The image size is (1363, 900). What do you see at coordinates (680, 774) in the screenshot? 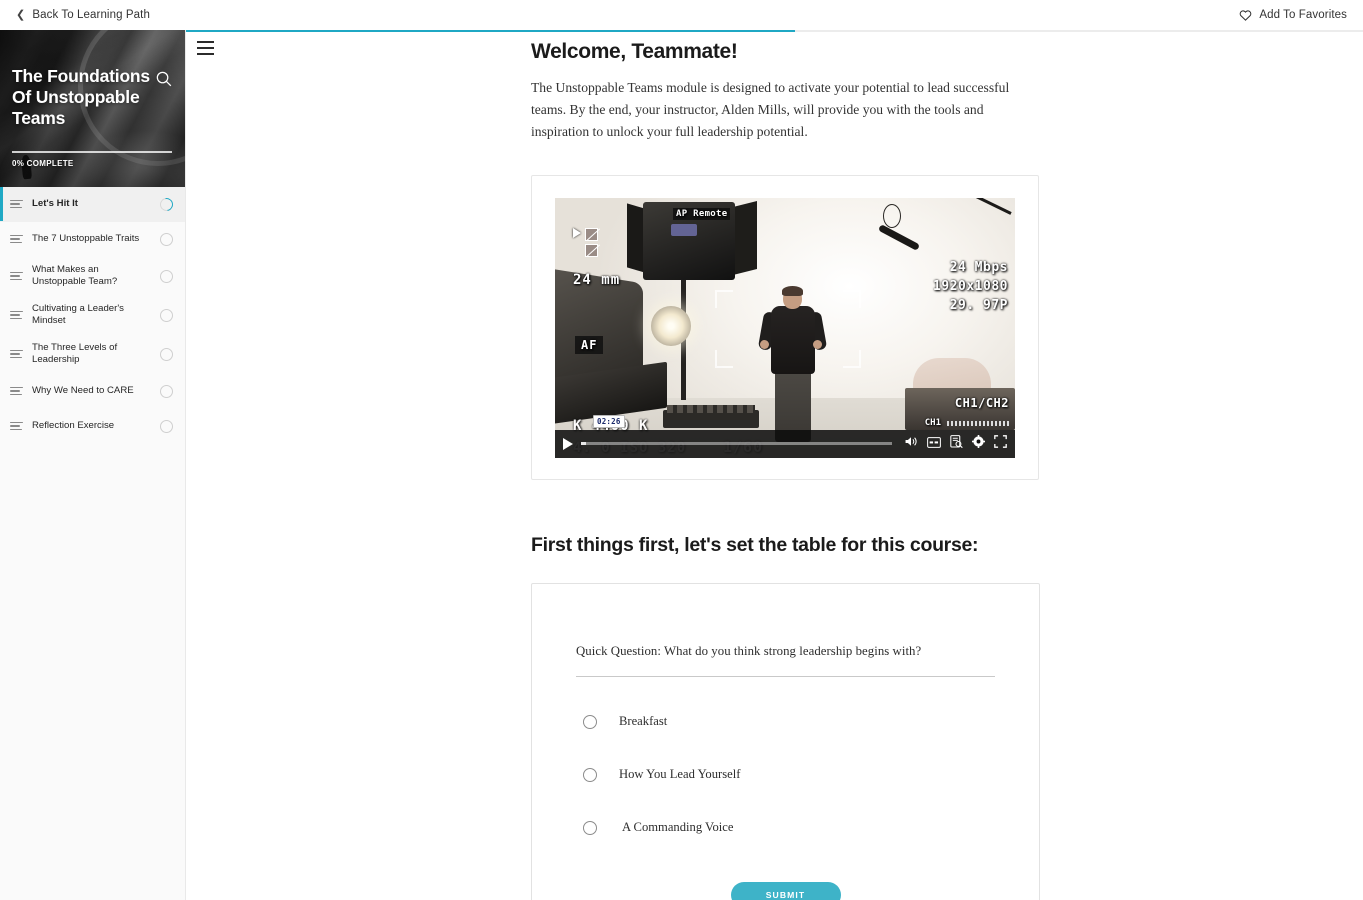
I see `quiz-option-label: How You Lead Yourself` at bounding box center [680, 774].